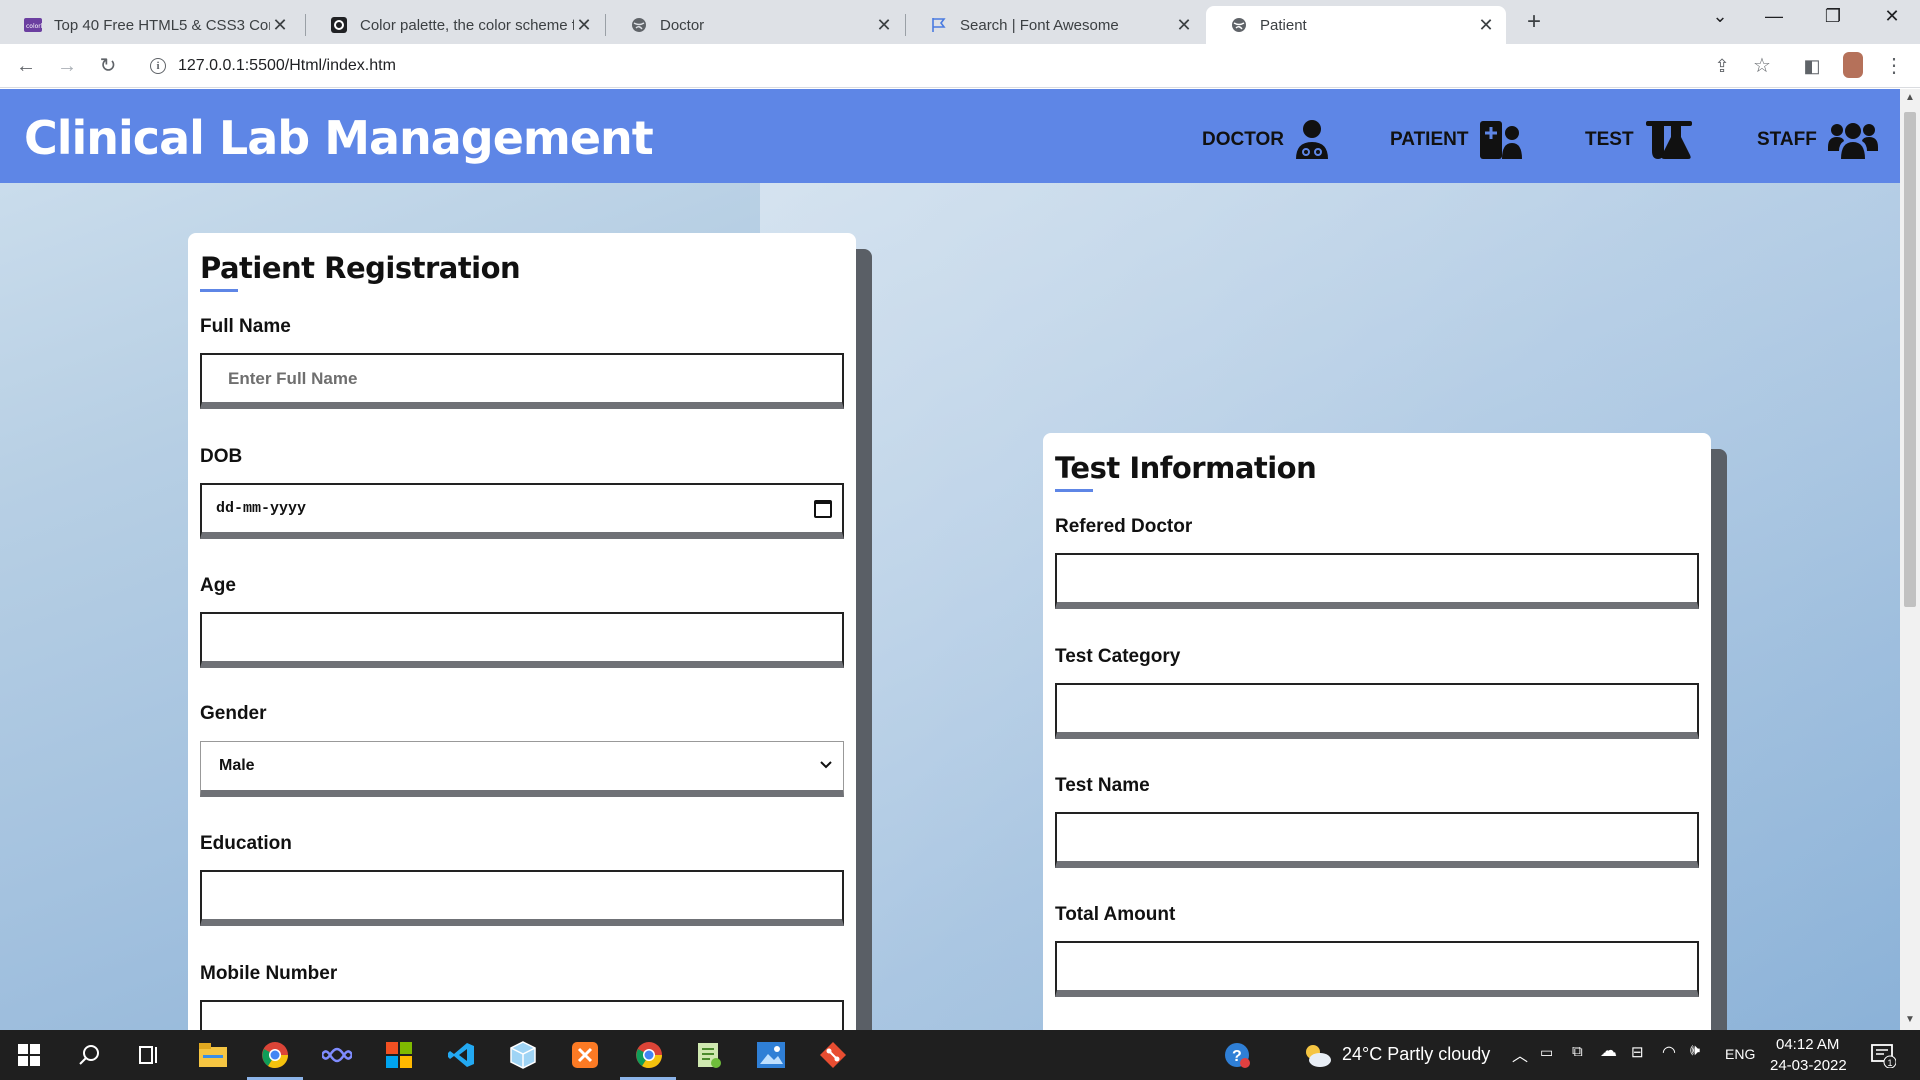  I want to click on help-icon: ?, so click(1237, 1055).